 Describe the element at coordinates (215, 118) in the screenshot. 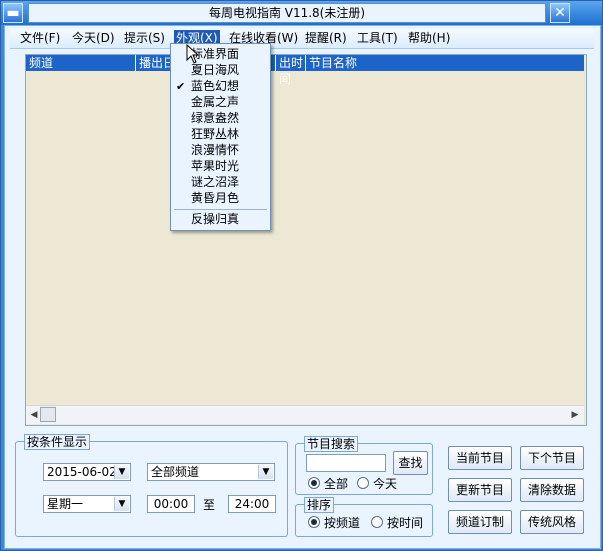

I see `skin-label: 绿意盎然` at that location.